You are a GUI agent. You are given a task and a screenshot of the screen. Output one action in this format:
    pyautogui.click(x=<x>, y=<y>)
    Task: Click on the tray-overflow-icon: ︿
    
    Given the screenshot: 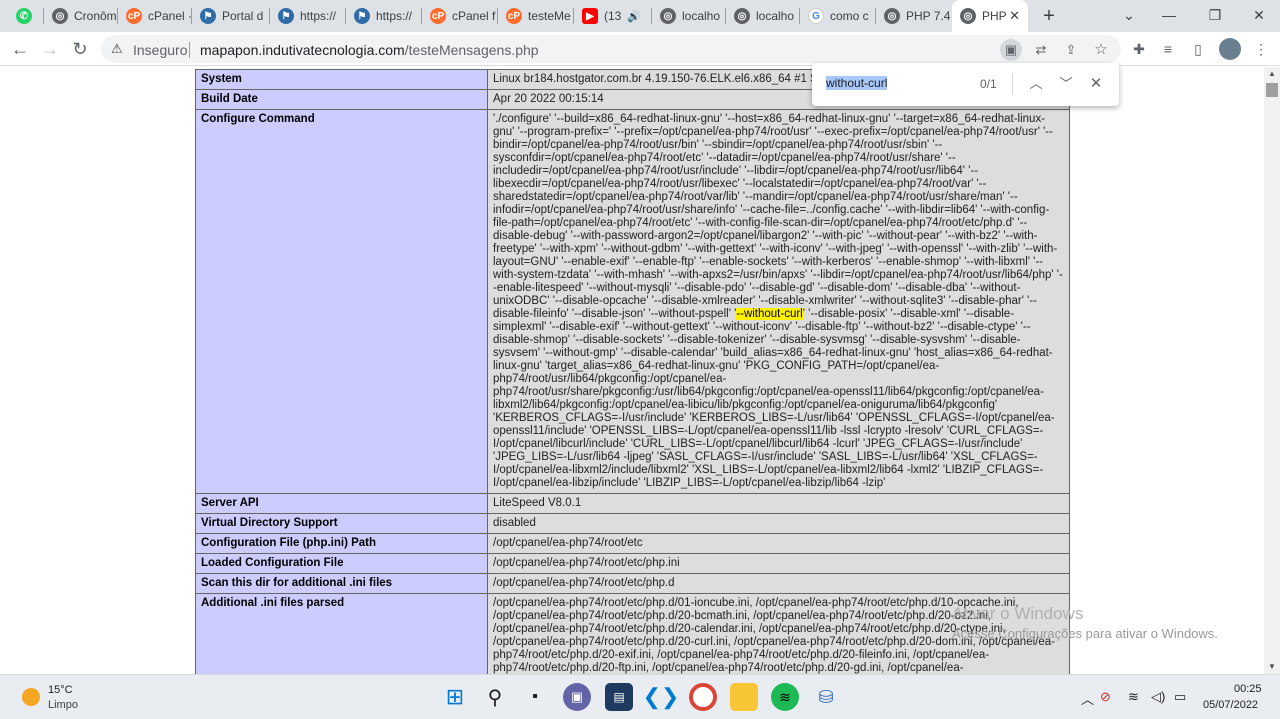 What is the action you would take?
    pyautogui.click(x=1087, y=698)
    